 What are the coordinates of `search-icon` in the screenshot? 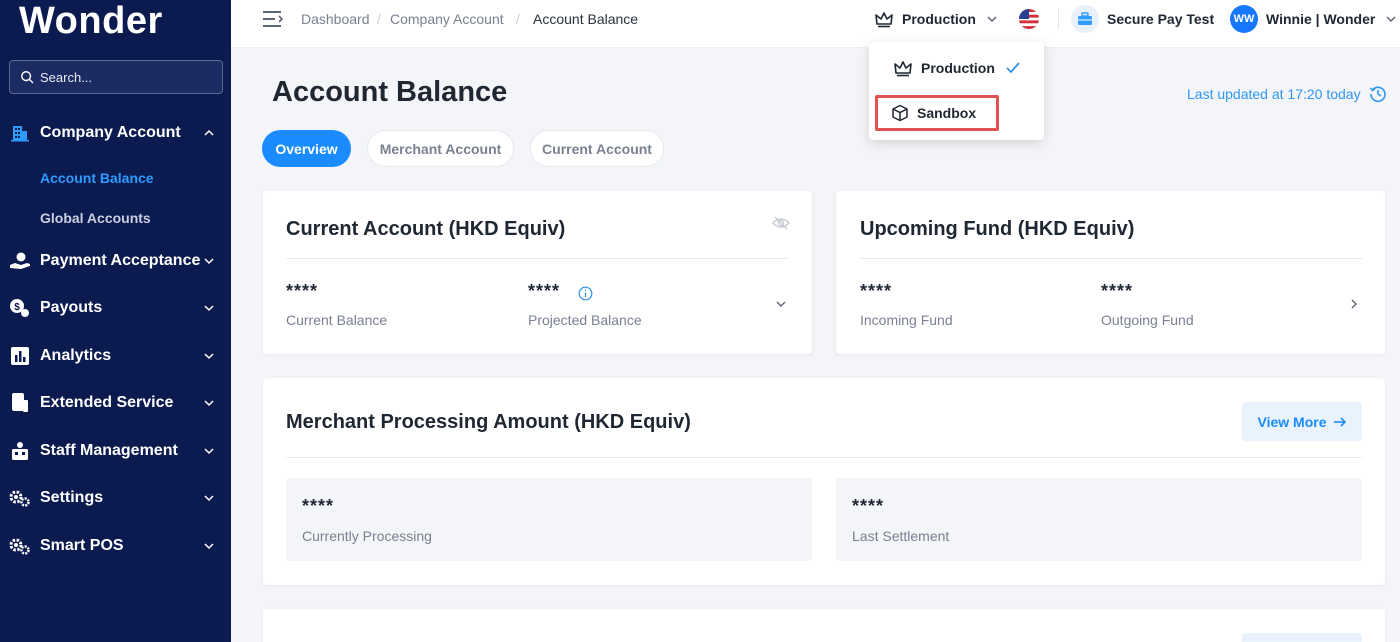 It's located at (27, 77).